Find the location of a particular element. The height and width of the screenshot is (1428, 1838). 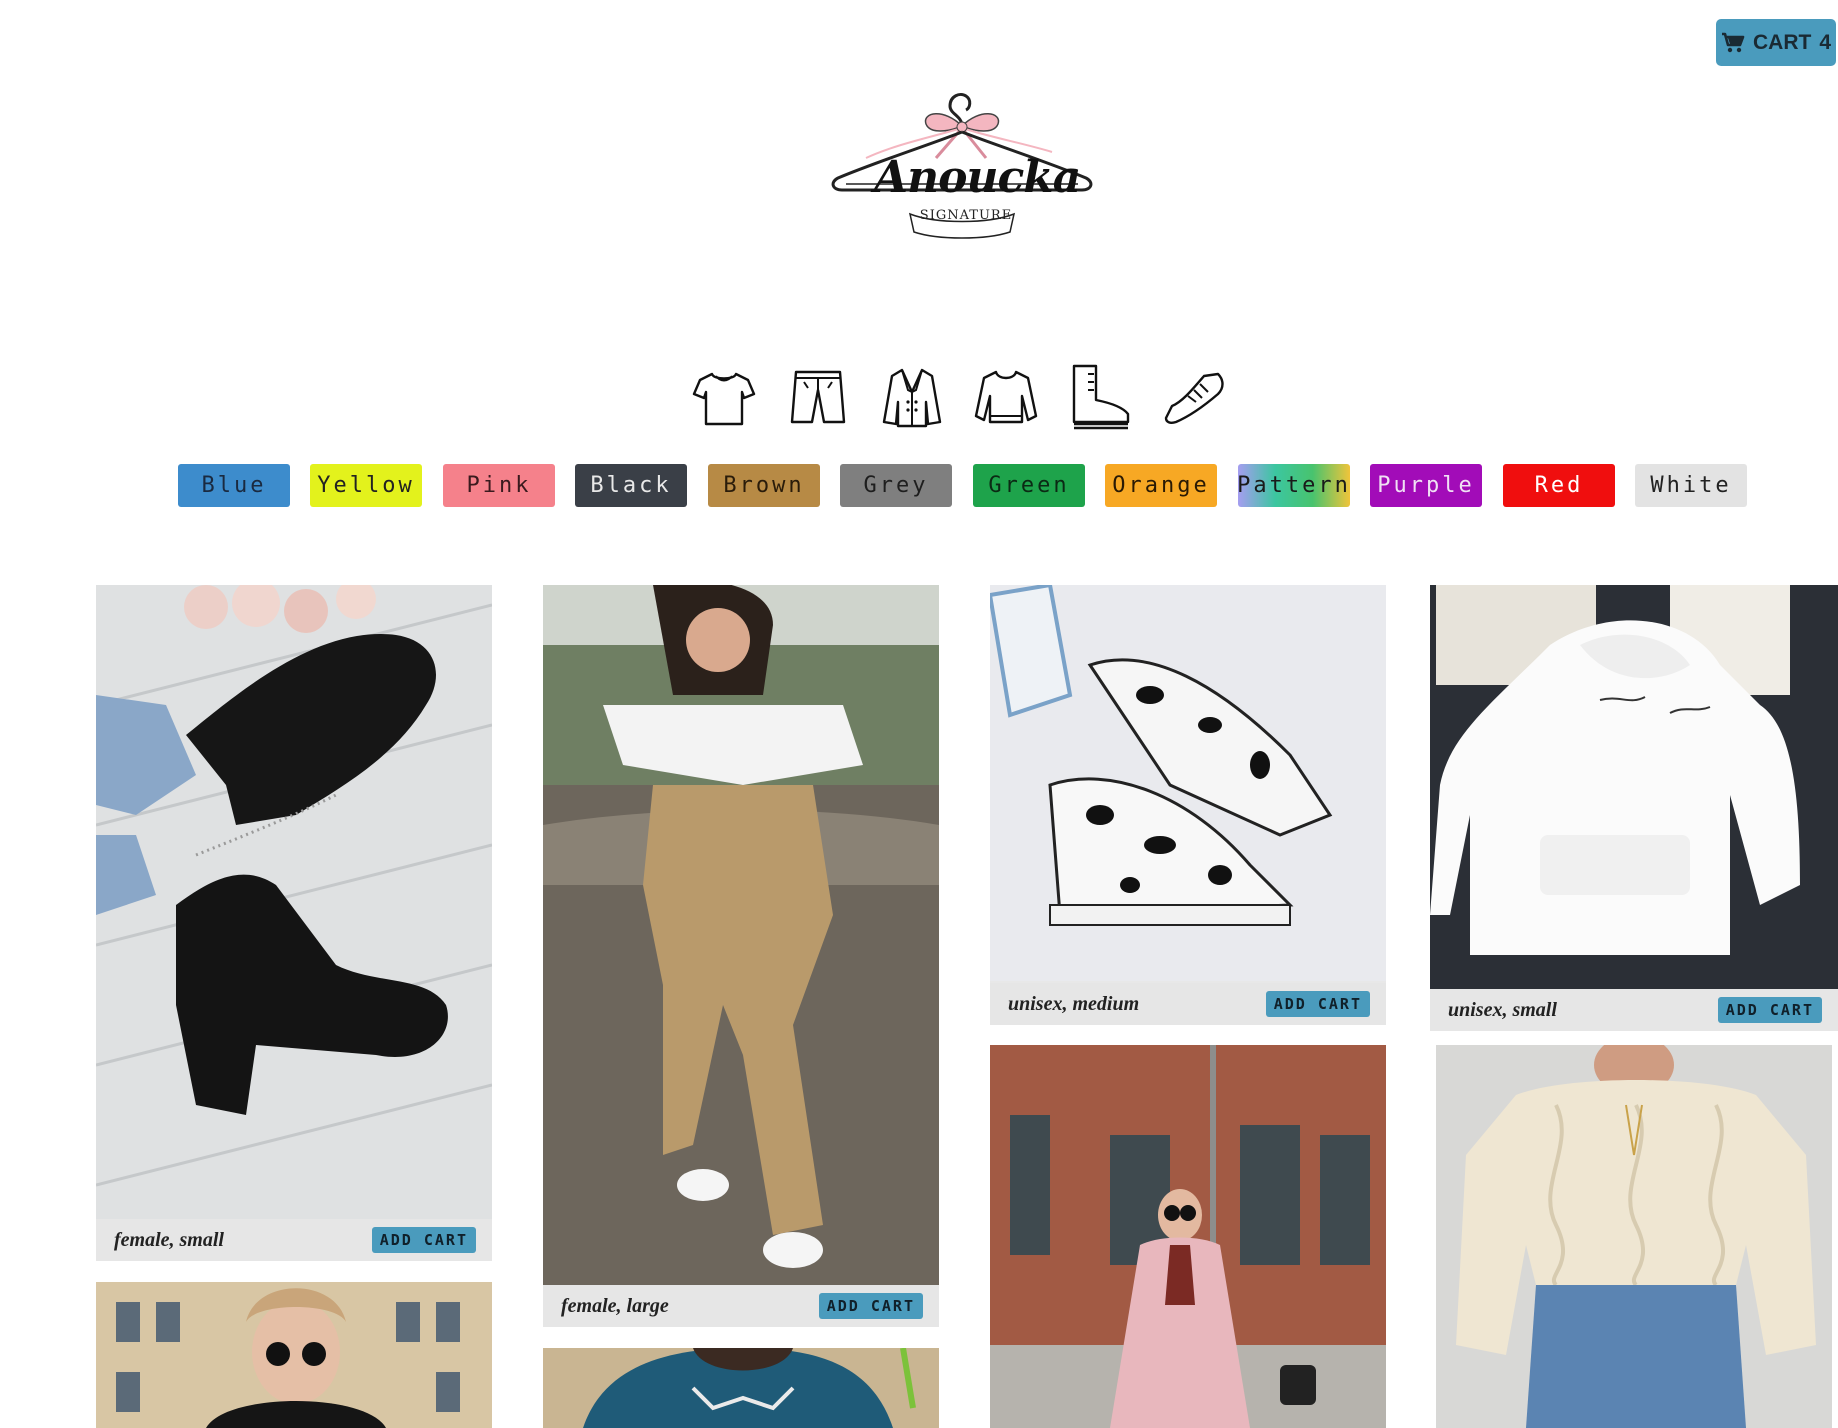

cream-knit-sweater-photo is located at coordinates (1634, 1236).